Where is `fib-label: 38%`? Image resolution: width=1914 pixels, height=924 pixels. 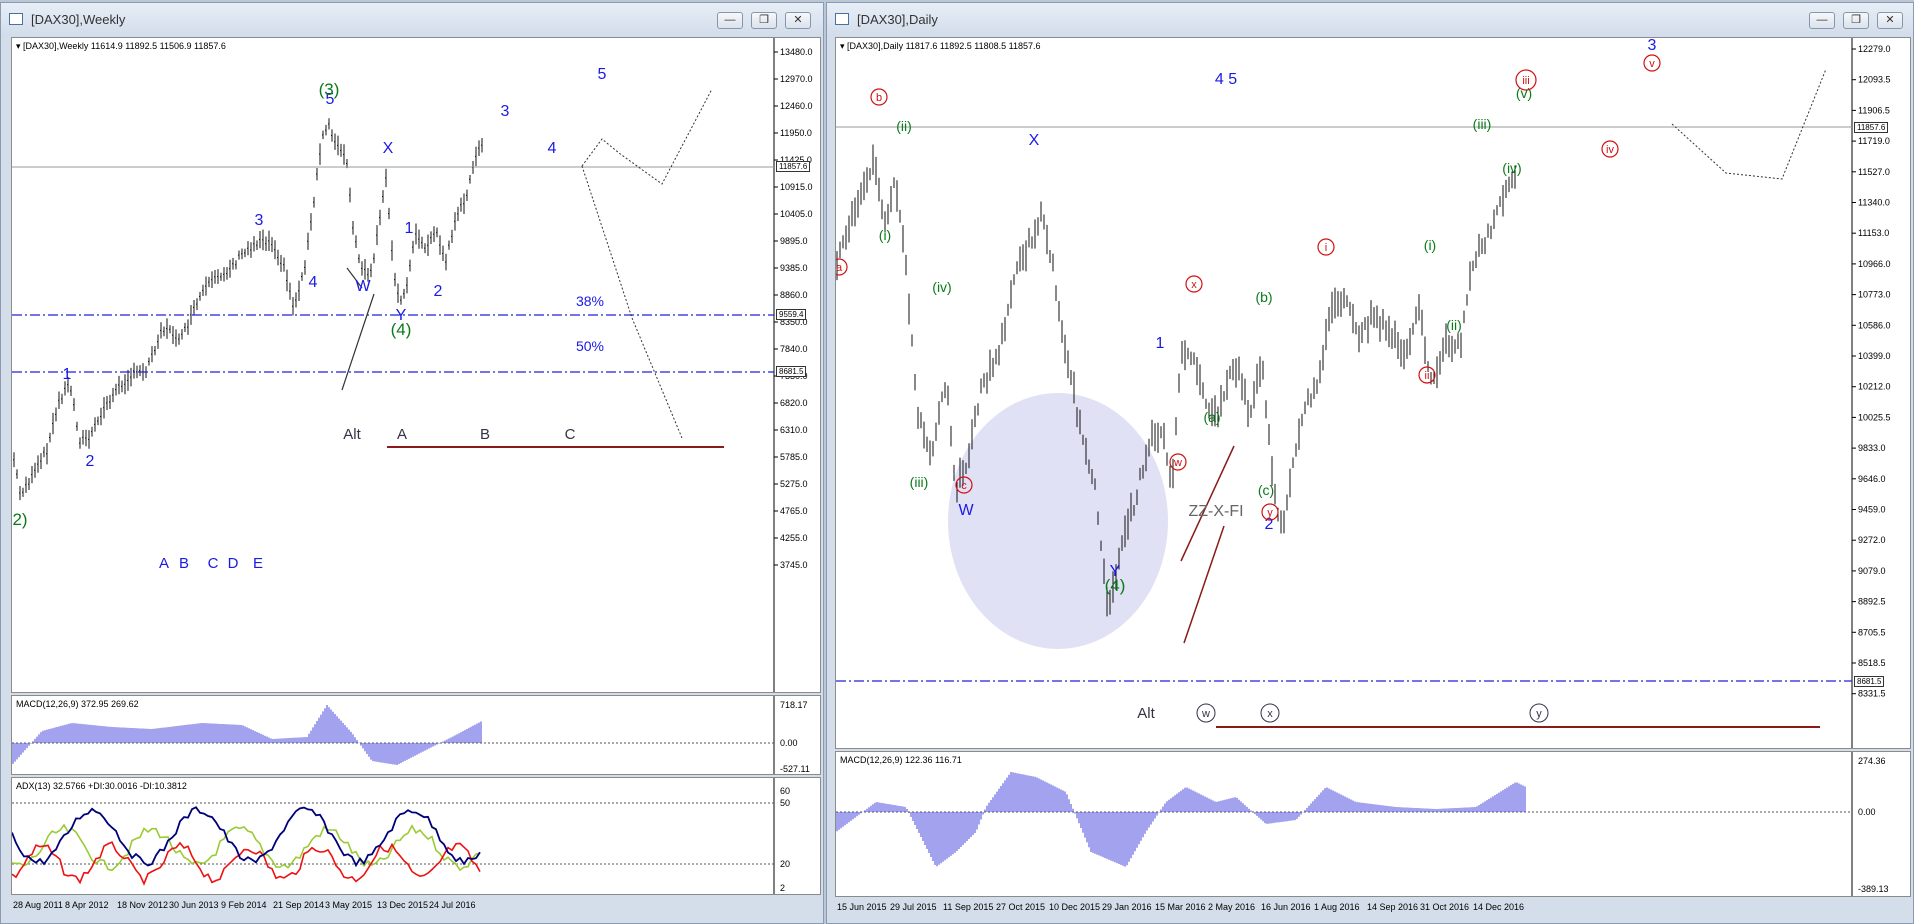
fib-label: 38% is located at coordinates (590, 301).